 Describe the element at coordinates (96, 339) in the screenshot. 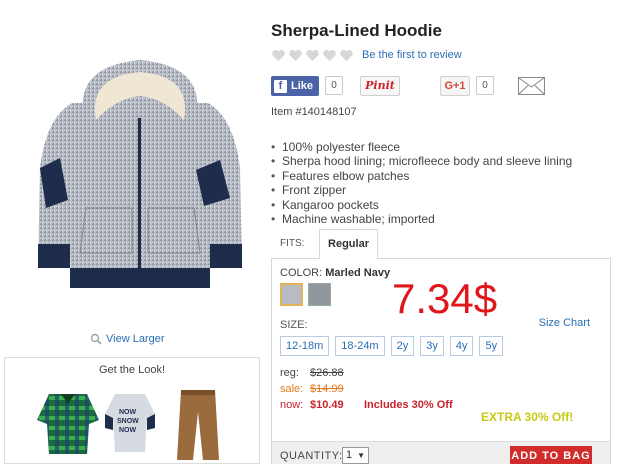

I see `magnifier-icon` at that location.